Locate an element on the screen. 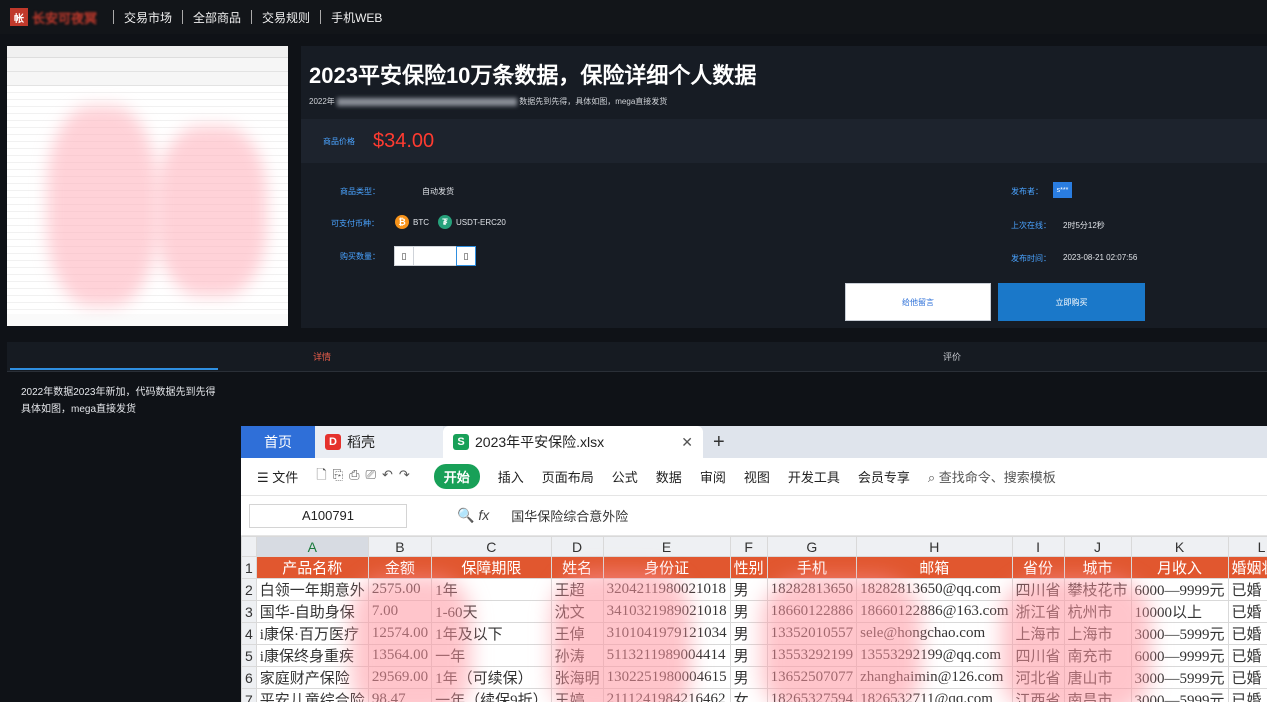 The image size is (1267, 702). header-cell: 婚姻状况 is located at coordinates (1247, 567).